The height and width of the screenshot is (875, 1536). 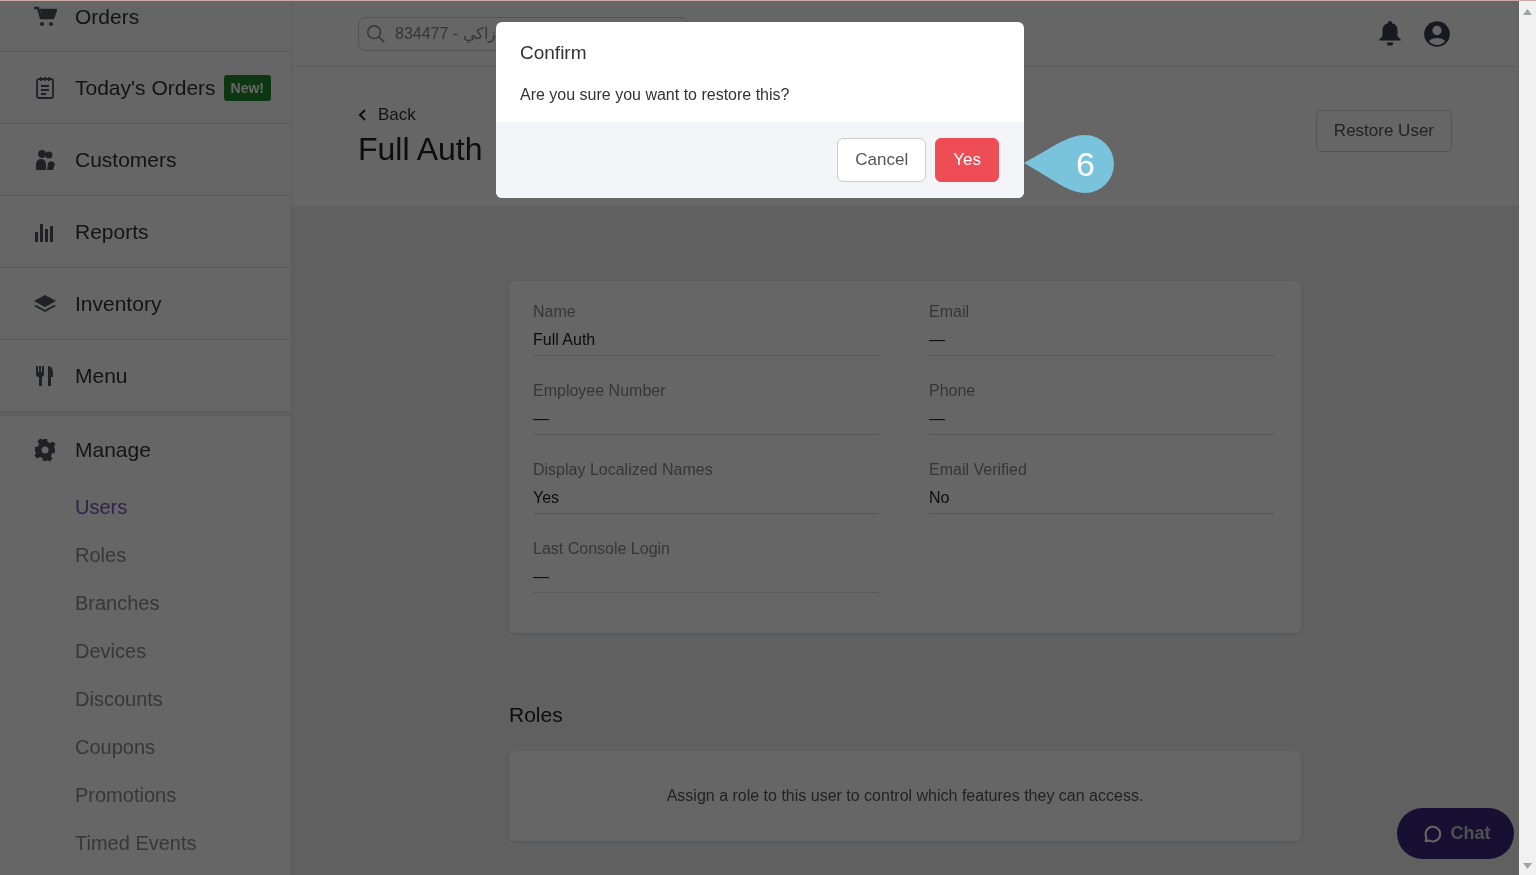 What do you see at coordinates (247, 87) in the screenshot?
I see `new-badge: New!` at bounding box center [247, 87].